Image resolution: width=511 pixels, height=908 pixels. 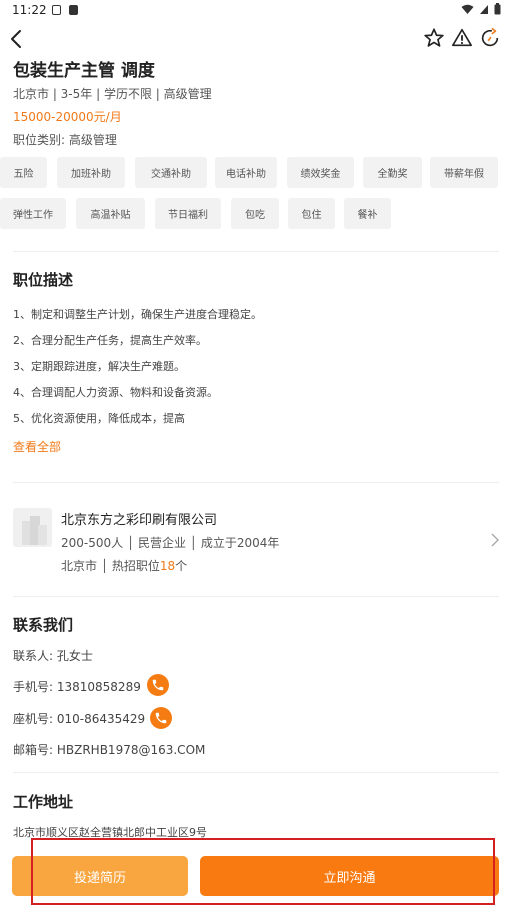 I want to click on company-location: 北京市 │ 热招职位18个, so click(x=124, y=565).